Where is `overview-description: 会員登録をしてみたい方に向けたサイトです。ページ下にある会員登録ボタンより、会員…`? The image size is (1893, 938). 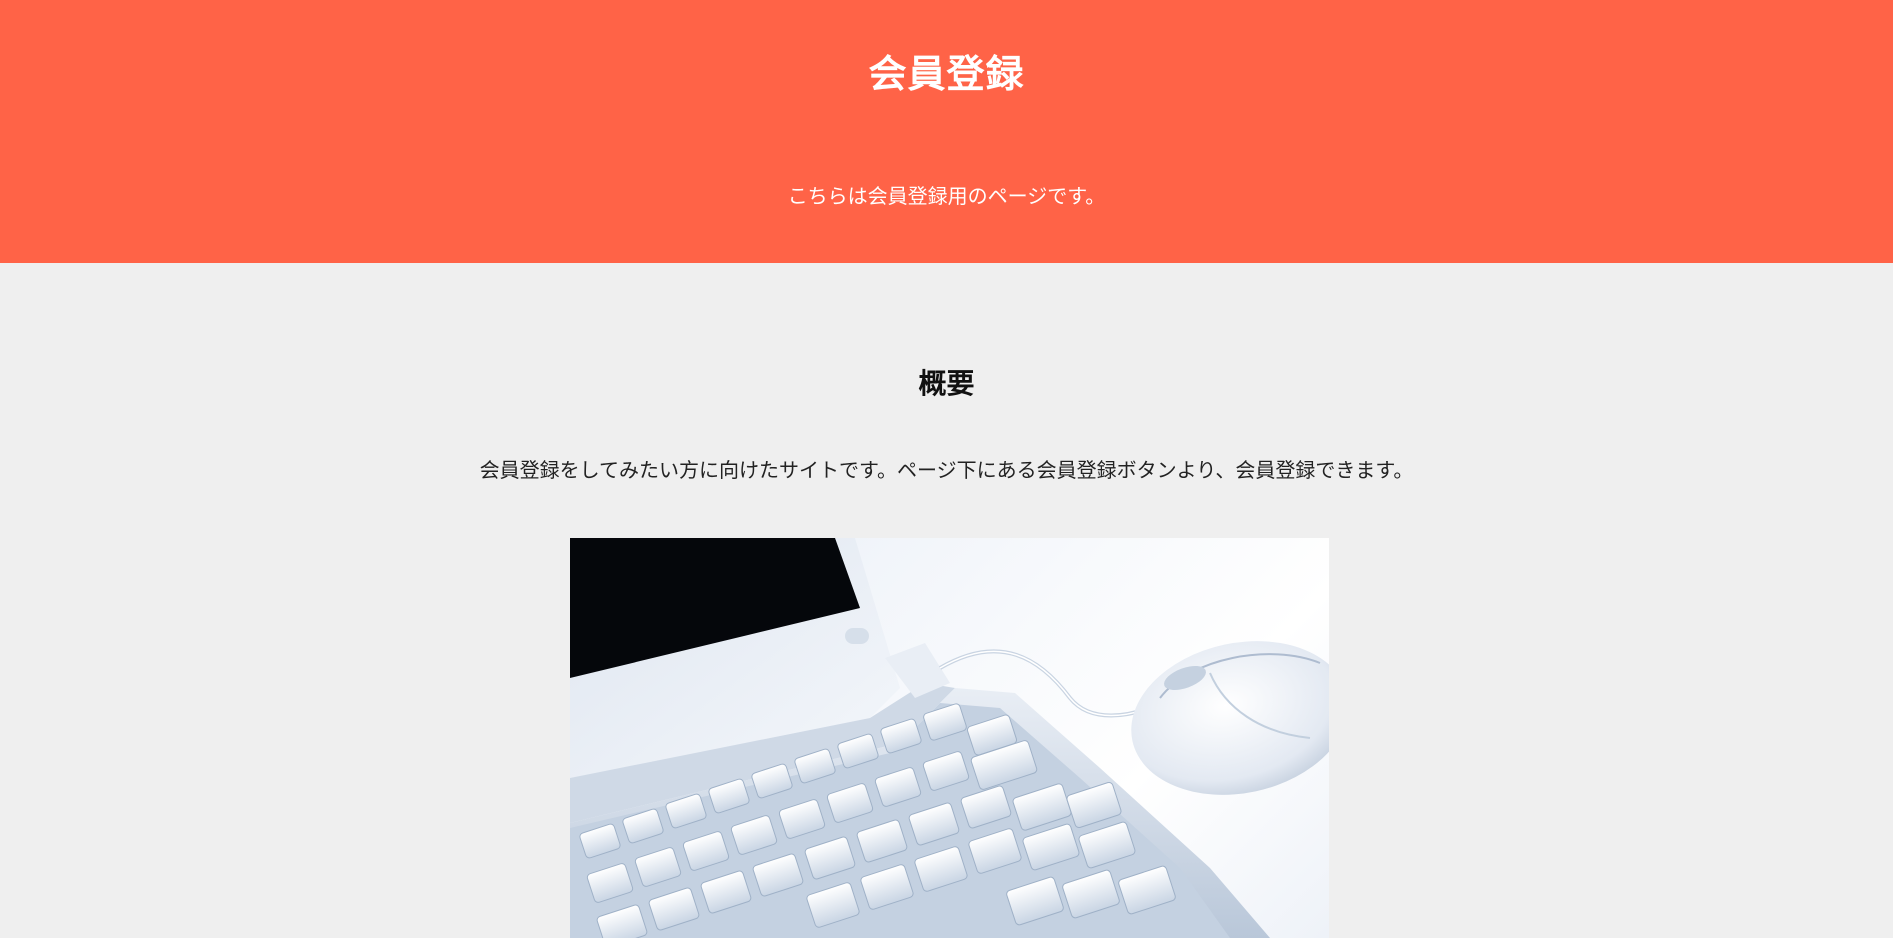 overview-description: 会員登録をしてみたい方に向けたサイトです。ページ下にある会員登録ボタンより、会員… is located at coordinates (946, 470).